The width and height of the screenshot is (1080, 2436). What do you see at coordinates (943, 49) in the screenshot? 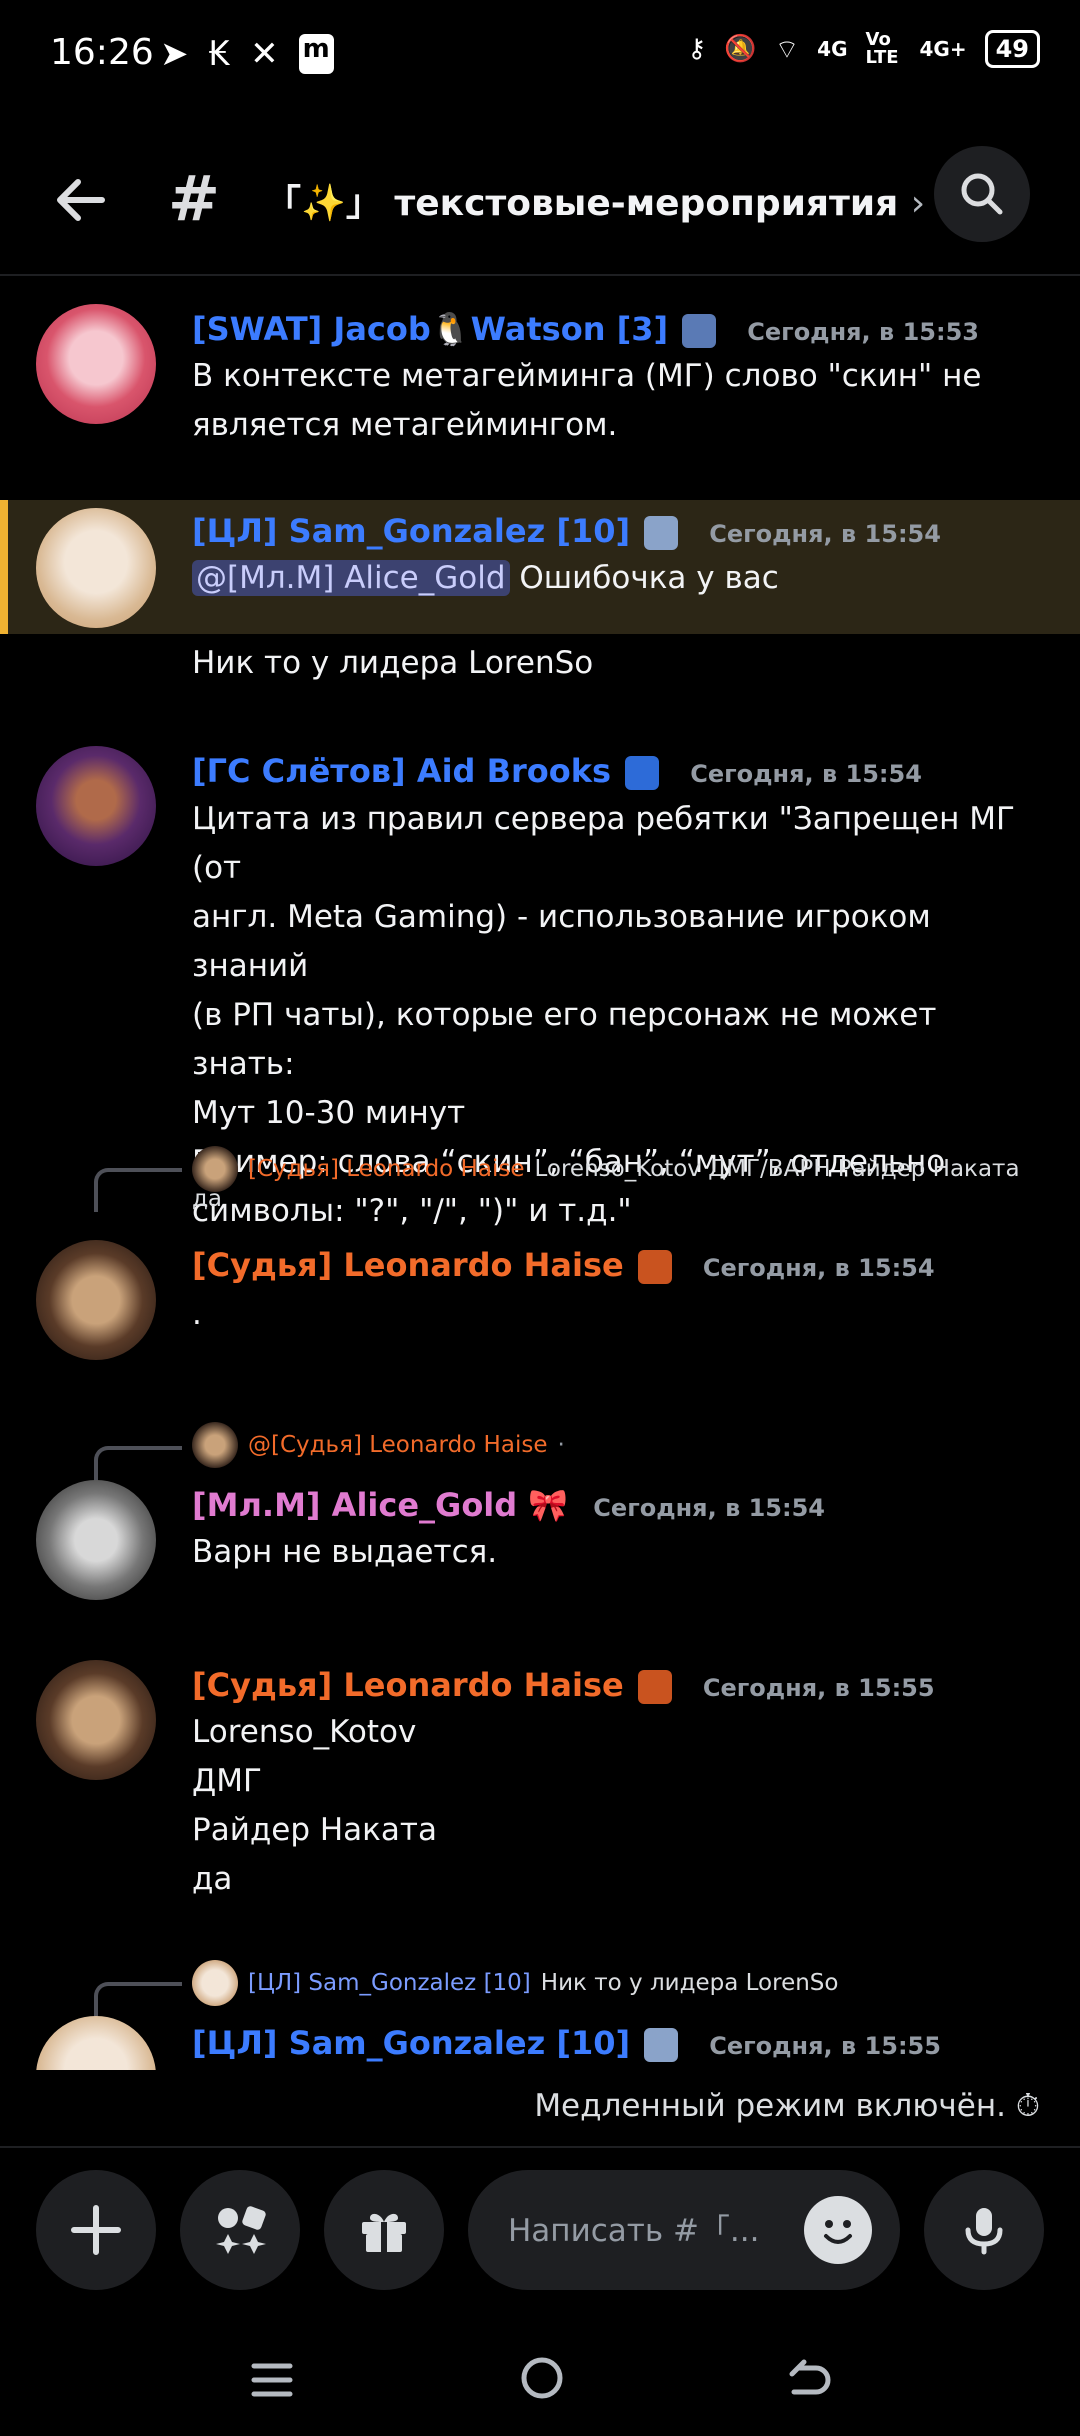
I see `network-4g-plus: 4G+` at bounding box center [943, 49].